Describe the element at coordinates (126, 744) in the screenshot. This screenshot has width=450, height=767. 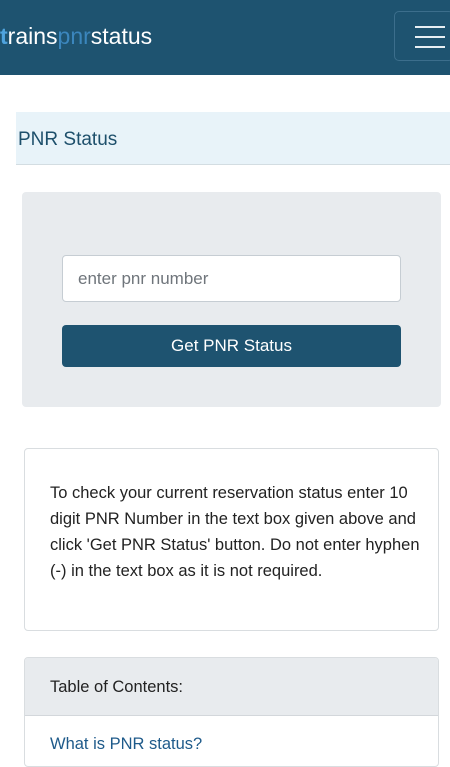
I see `toc-link-what-is-pnr-status: What is PNR status?` at that location.